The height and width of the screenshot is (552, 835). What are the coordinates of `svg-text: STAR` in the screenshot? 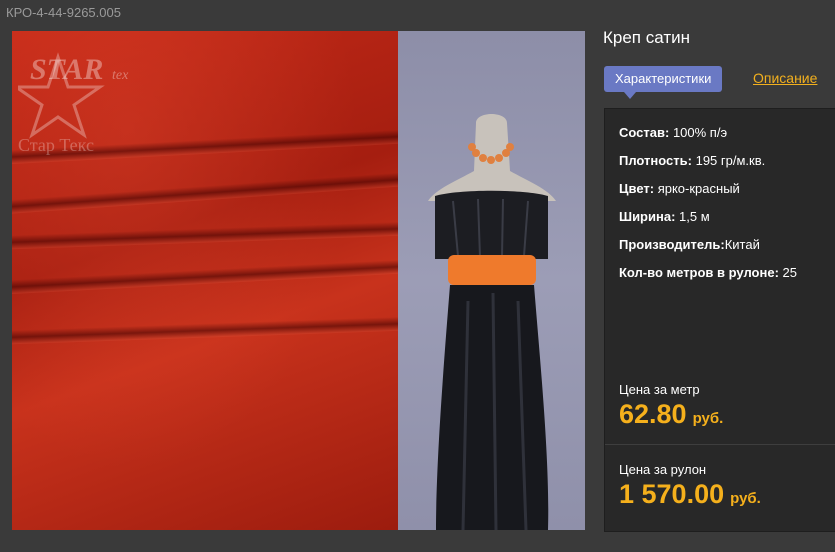 It's located at (66, 69).